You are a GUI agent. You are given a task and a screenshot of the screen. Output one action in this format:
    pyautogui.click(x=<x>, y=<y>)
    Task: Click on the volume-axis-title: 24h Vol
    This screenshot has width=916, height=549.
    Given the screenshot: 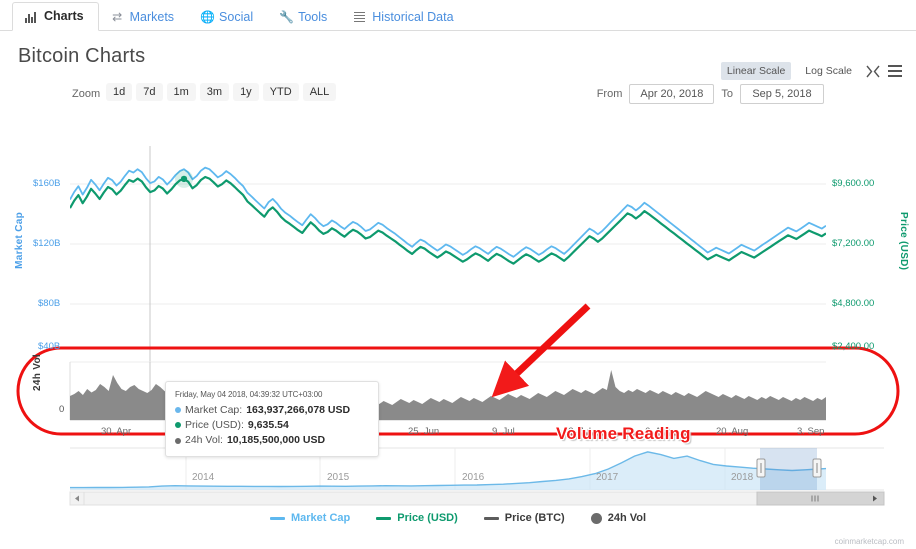 What is the action you would take?
    pyautogui.click(x=37, y=372)
    